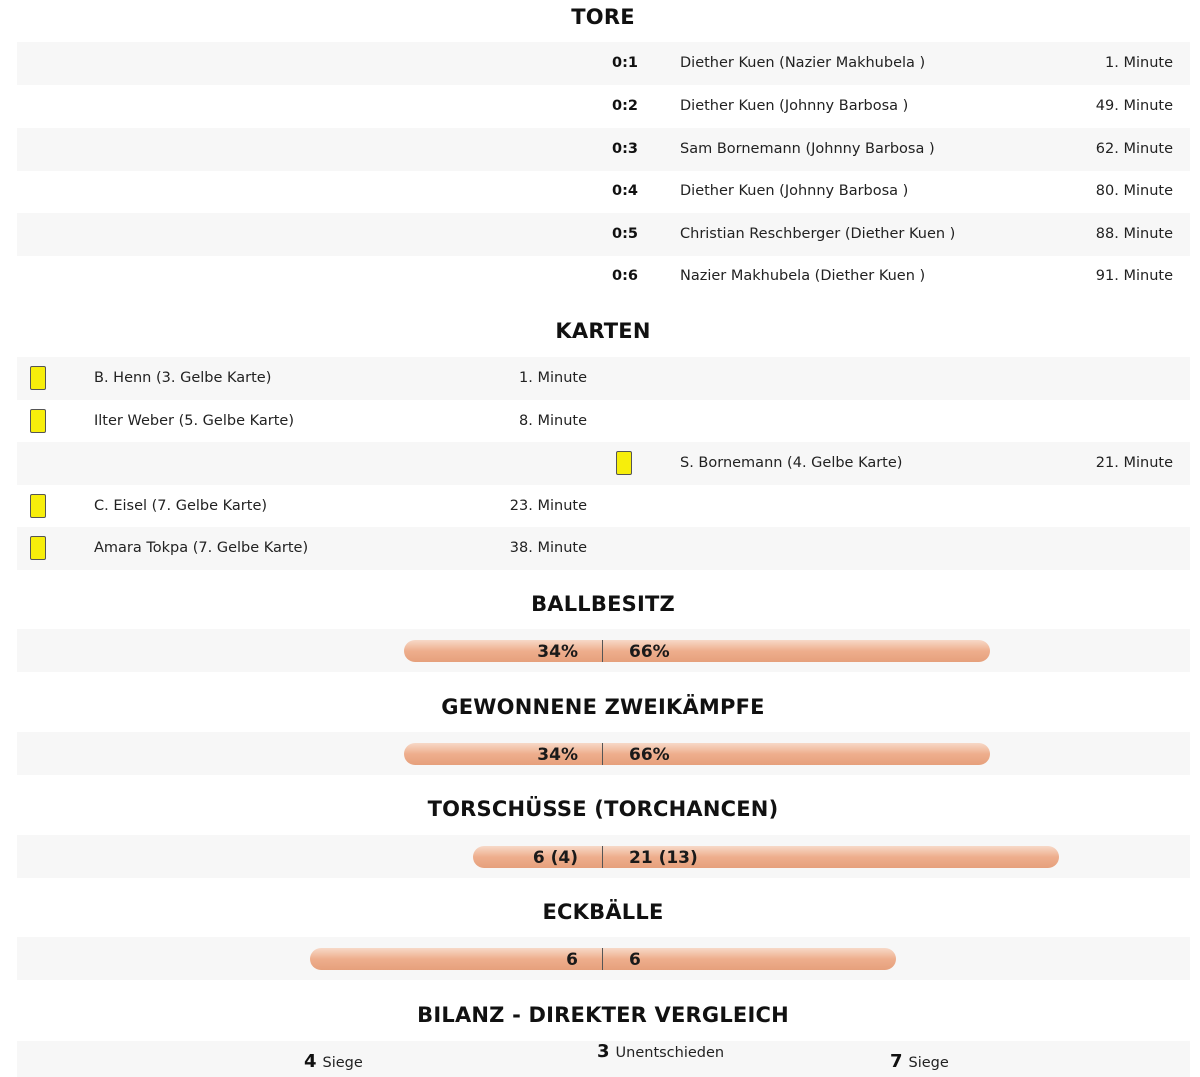 This screenshot has width=1200, height=1077. Describe the element at coordinates (553, 378) in the screenshot. I see `card-minute: 1. Minute` at that location.